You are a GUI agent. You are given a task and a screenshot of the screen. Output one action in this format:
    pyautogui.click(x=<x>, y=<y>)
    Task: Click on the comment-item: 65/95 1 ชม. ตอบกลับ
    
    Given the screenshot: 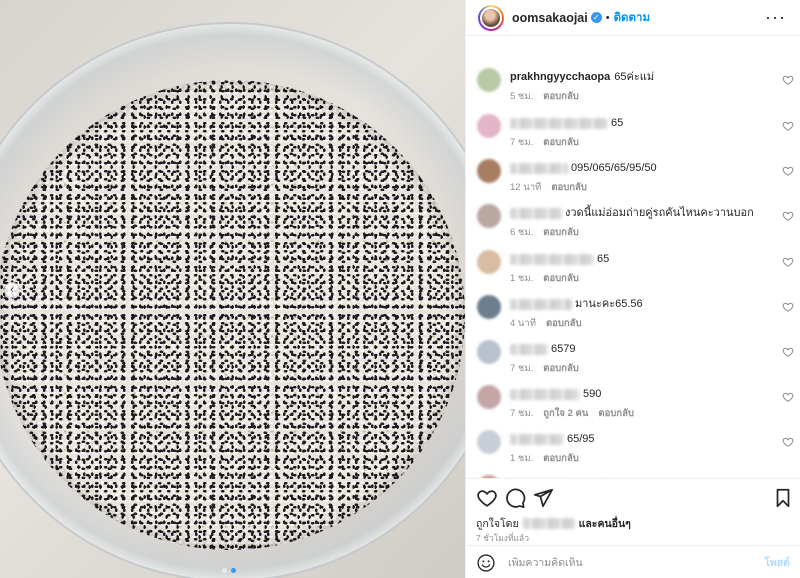 What is the action you would take?
    pyautogui.click(x=633, y=438)
    